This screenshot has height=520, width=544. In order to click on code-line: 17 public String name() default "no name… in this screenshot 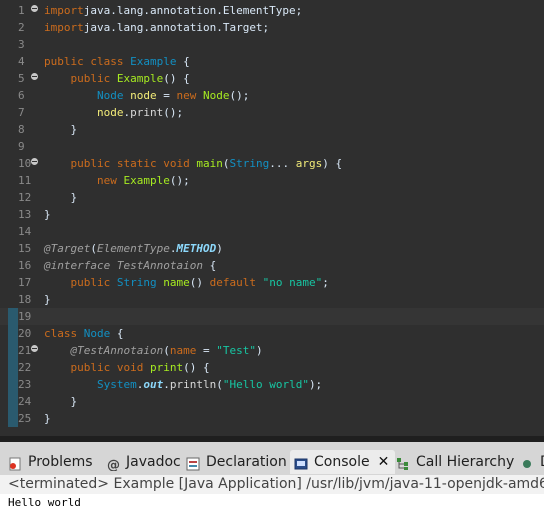, I will do `click(272, 282)`.